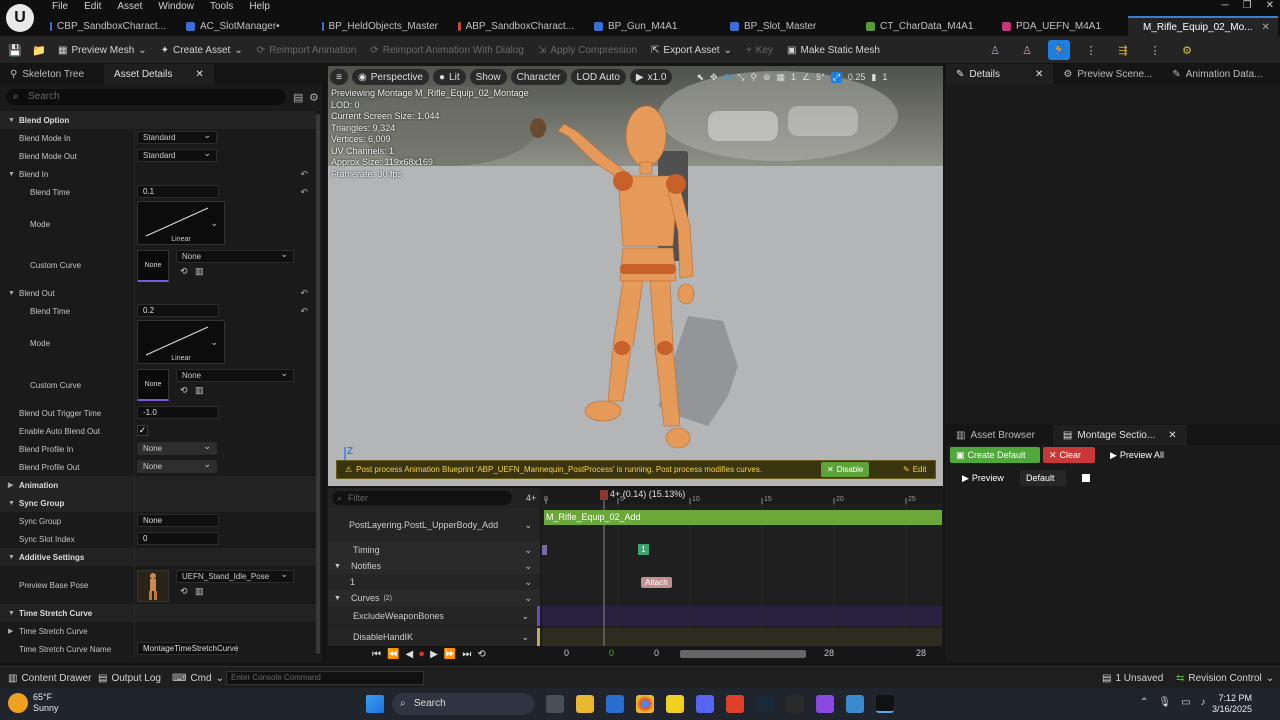 The width and height of the screenshot is (1280, 720). What do you see at coordinates (466, 654) in the screenshot?
I see `skip-to-end-icon: ⏭` at bounding box center [466, 654].